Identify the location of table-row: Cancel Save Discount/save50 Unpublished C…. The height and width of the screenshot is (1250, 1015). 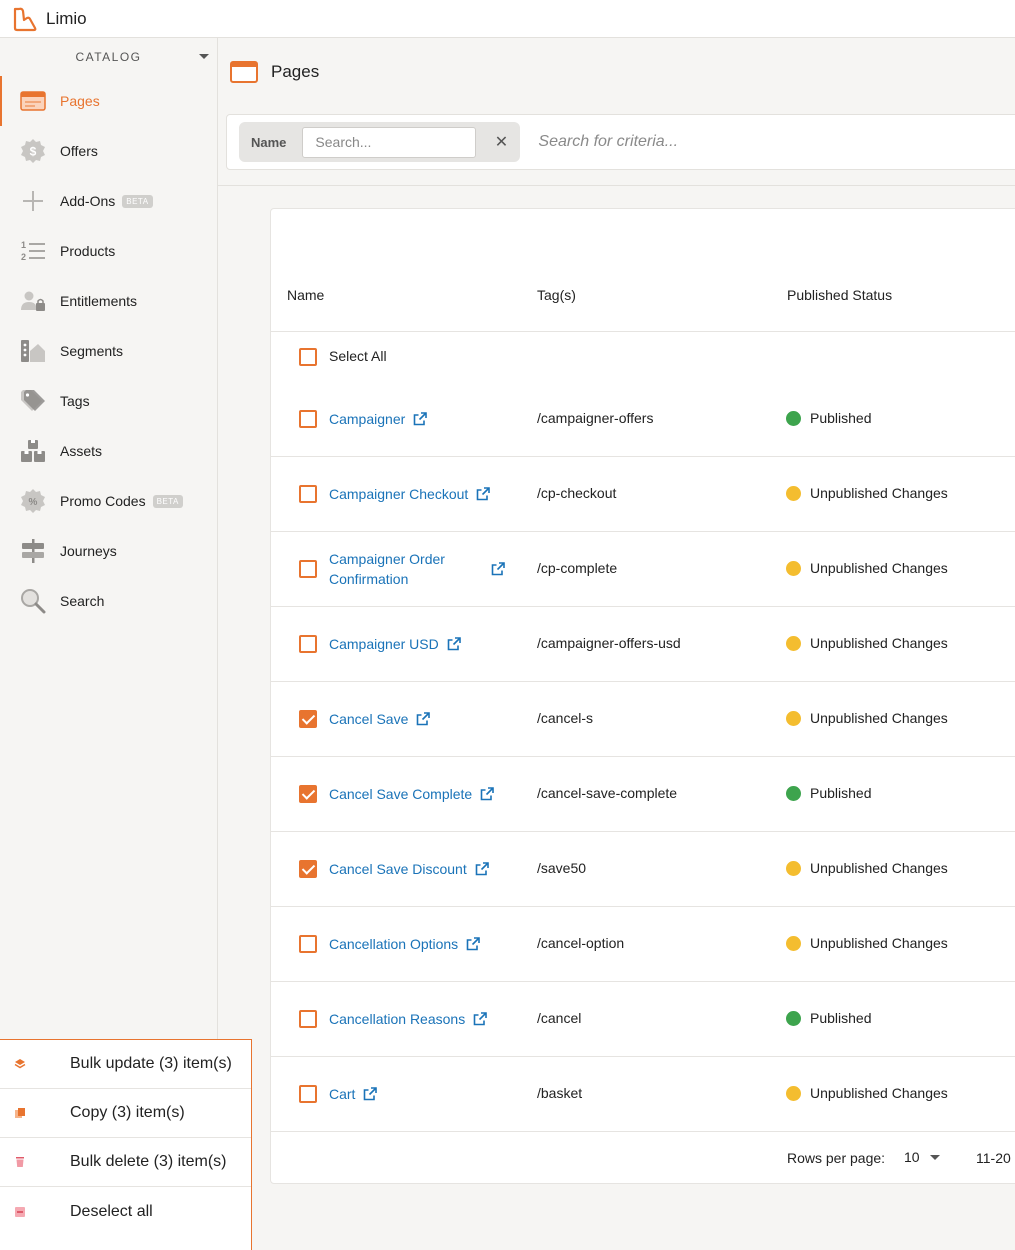
(643, 869).